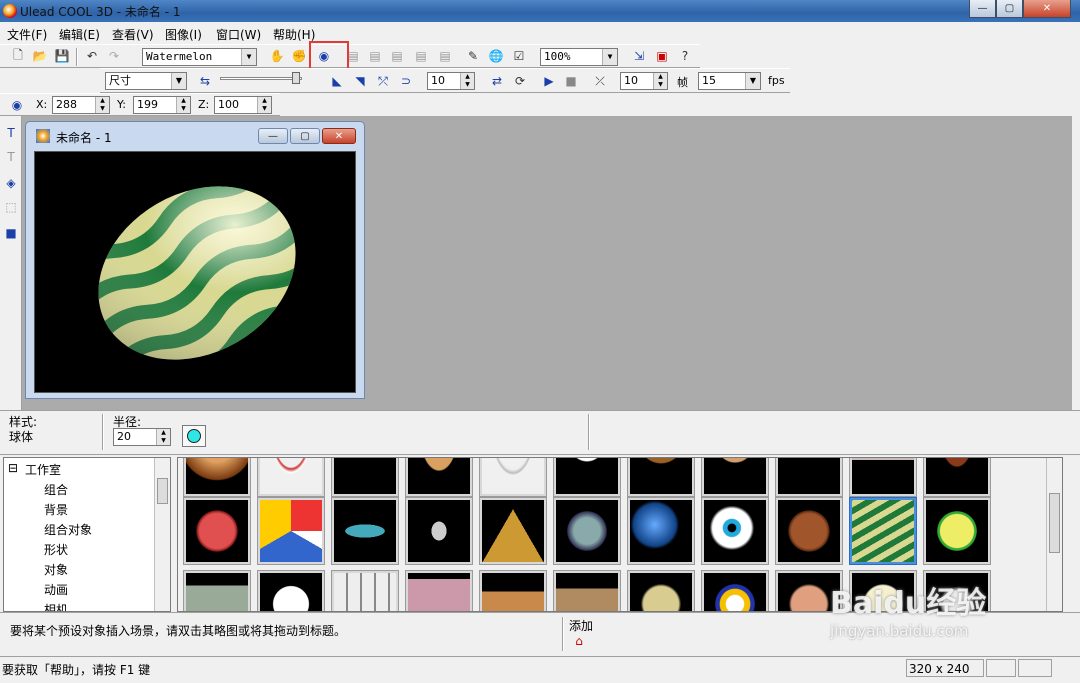  I want to click on thumb-lime, so click(957, 531).